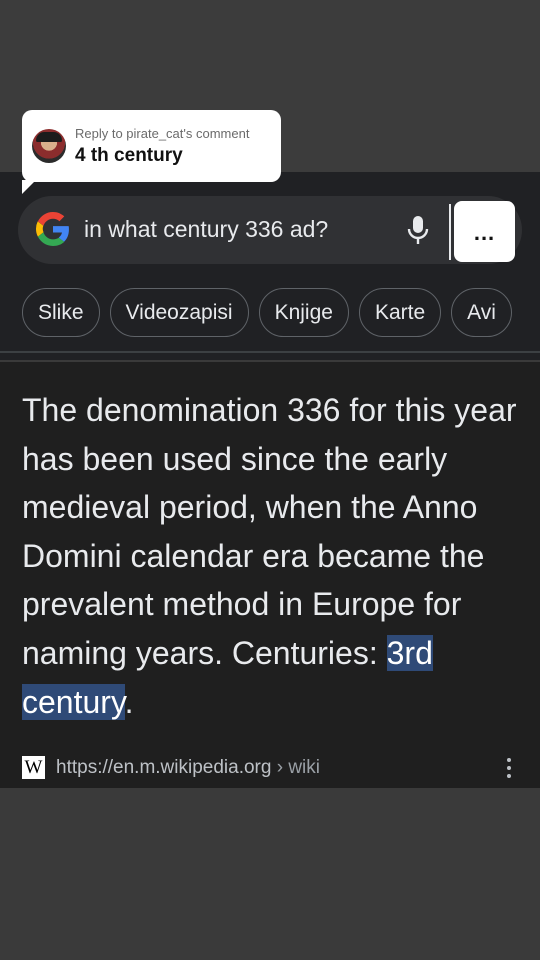 The width and height of the screenshot is (540, 960). I want to click on snippet-end: ., so click(129, 701).